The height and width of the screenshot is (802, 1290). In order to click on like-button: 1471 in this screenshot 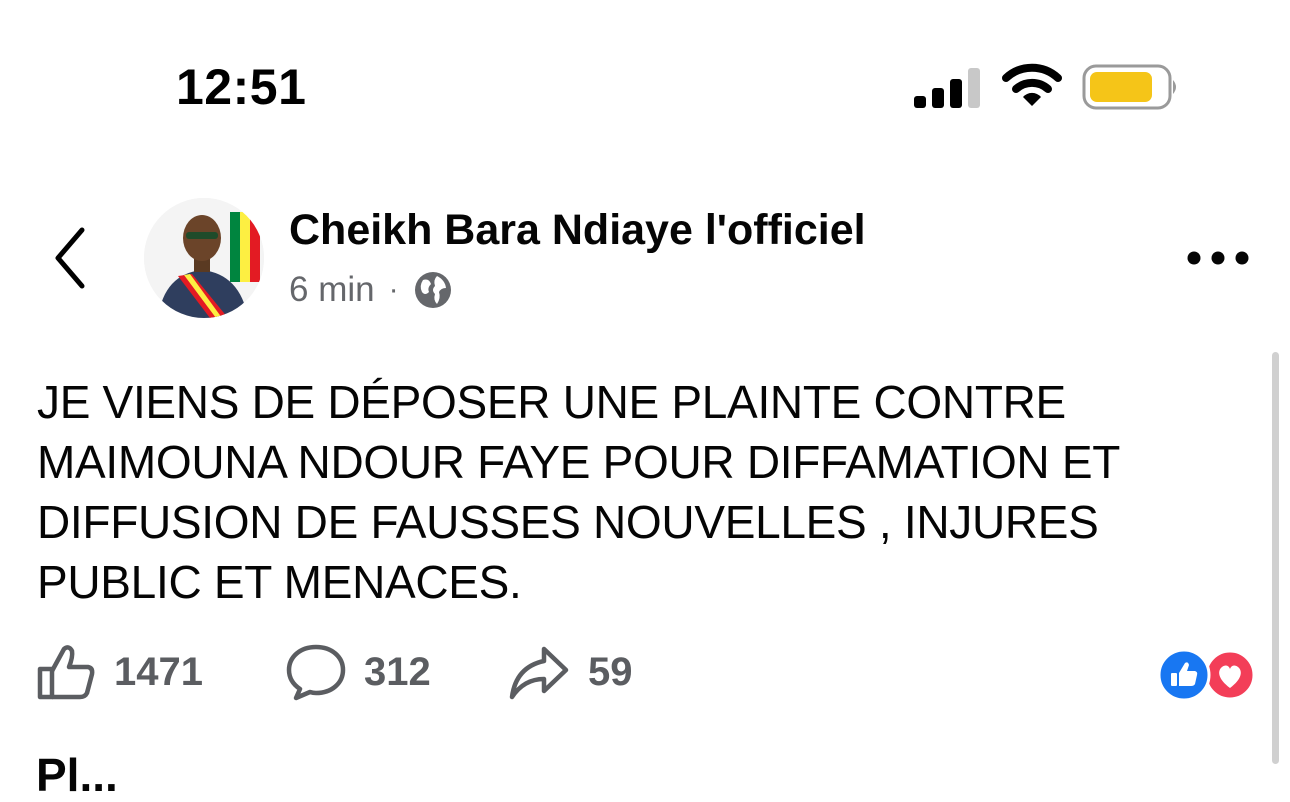, I will do `click(119, 672)`.